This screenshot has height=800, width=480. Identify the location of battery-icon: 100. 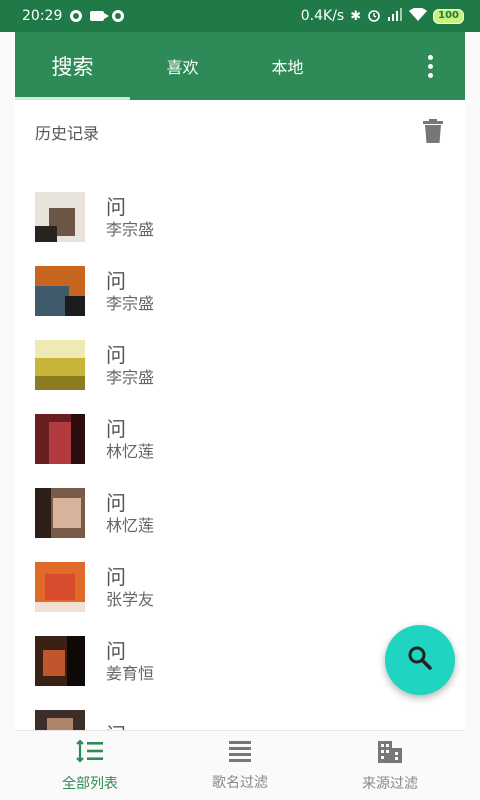
(448, 16).